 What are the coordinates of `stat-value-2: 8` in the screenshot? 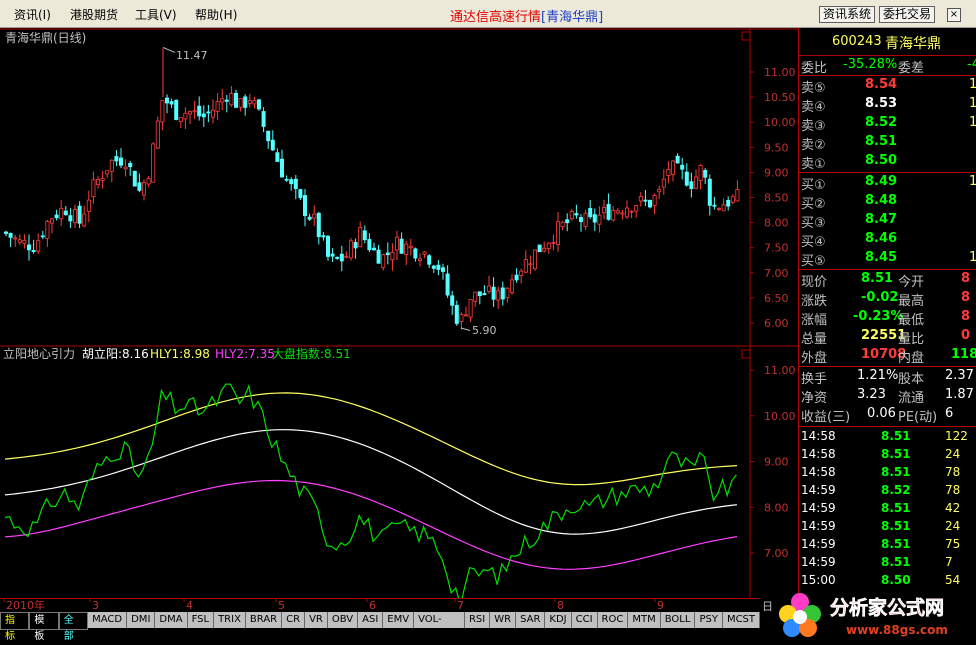 It's located at (966, 316).